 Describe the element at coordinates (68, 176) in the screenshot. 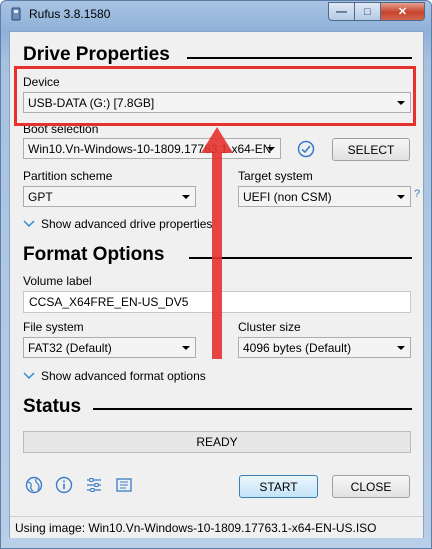

I see `partition-scheme-label: Partition scheme` at that location.